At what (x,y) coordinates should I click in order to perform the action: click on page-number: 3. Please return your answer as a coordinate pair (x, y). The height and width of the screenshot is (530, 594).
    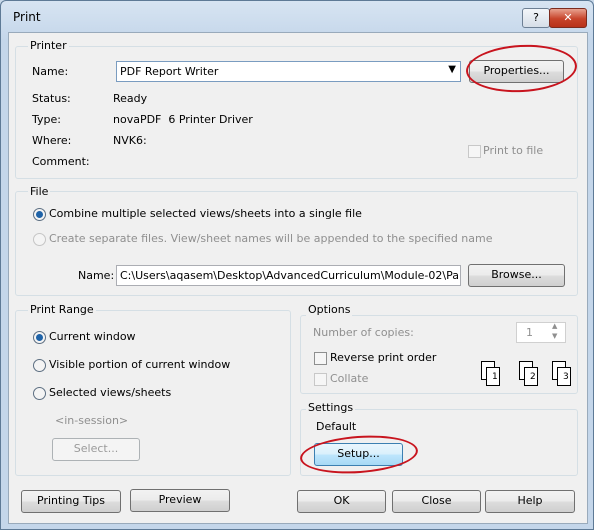
    Looking at the image, I should click on (566, 377).